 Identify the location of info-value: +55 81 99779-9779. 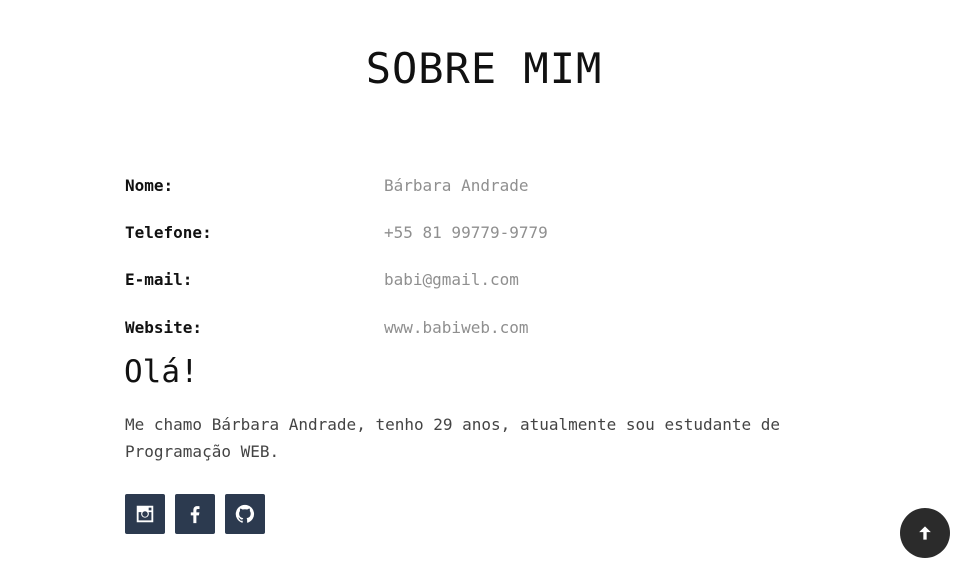
(466, 232).